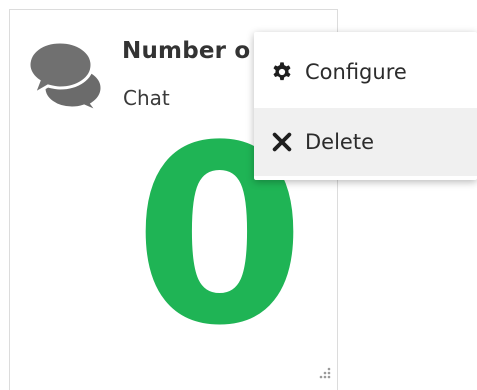 This screenshot has height=390, width=477. I want to click on chat-bubbles-icon, so click(66, 76).